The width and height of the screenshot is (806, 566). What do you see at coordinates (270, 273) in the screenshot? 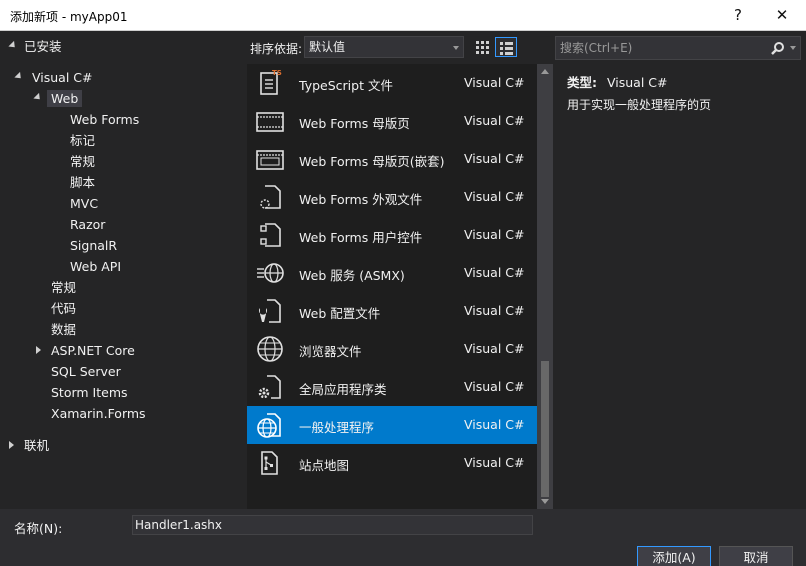
I see `web-service-icon` at bounding box center [270, 273].